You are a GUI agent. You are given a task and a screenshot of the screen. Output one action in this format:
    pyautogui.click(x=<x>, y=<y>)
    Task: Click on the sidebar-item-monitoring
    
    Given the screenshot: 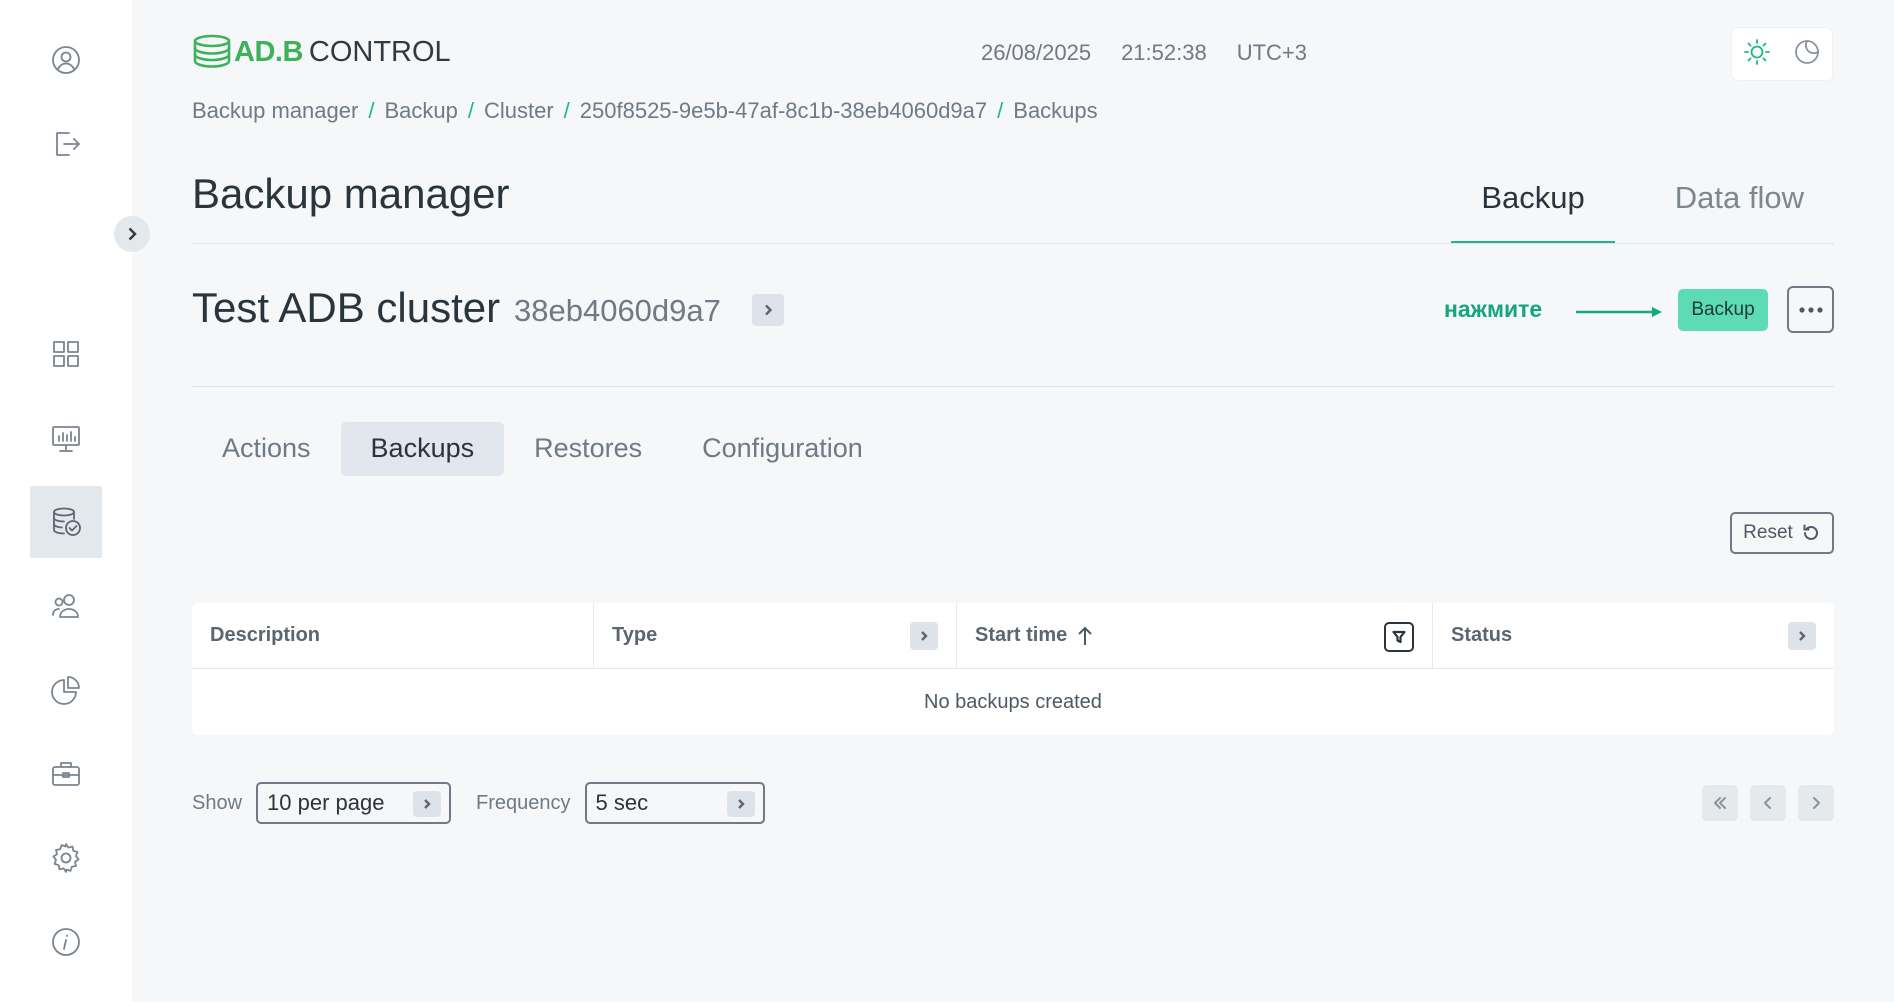 What is the action you would take?
    pyautogui.click(x=66, y=438)
    